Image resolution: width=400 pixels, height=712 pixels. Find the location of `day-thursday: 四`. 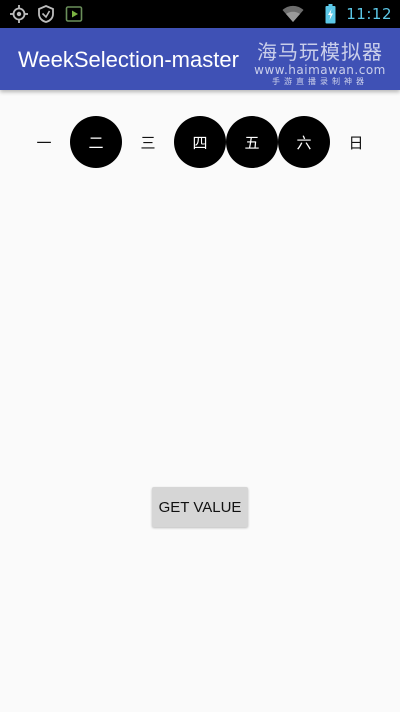

day-thursday: 四 is located at coordinates (200, 142).